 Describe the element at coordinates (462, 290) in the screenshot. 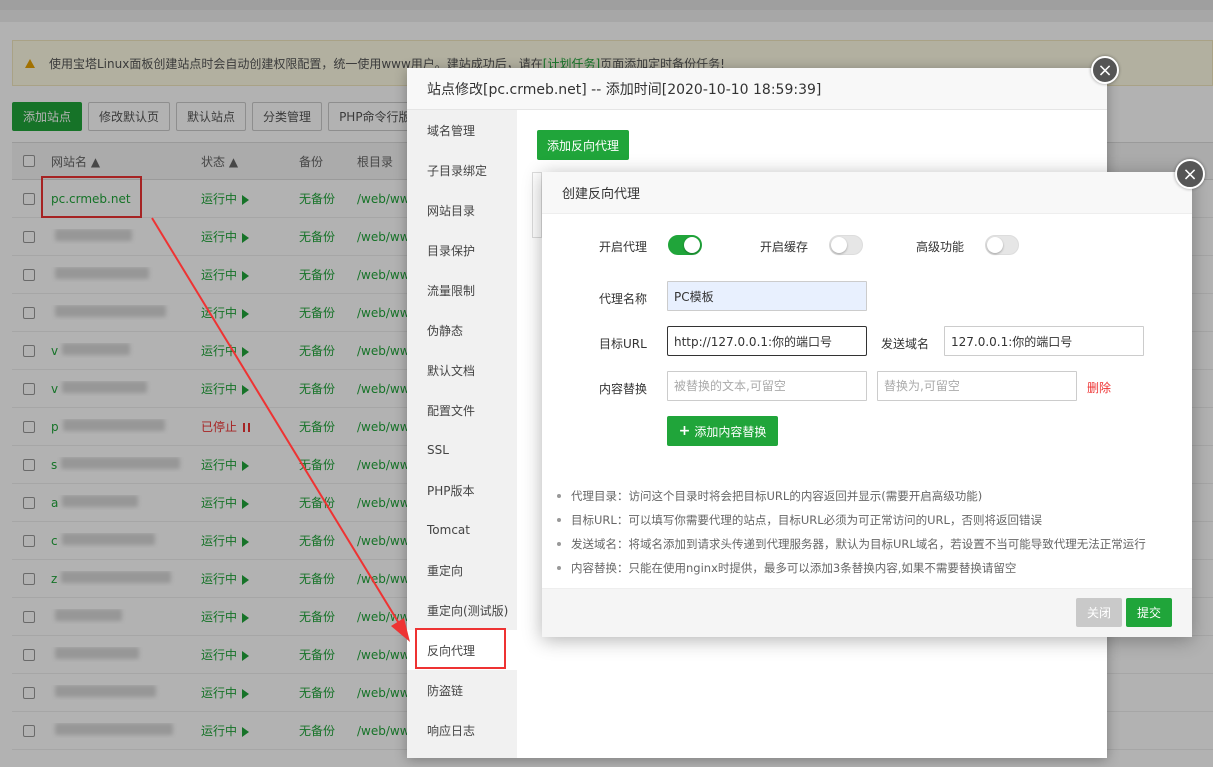

I see `menu-item: 流量限制` at that location.